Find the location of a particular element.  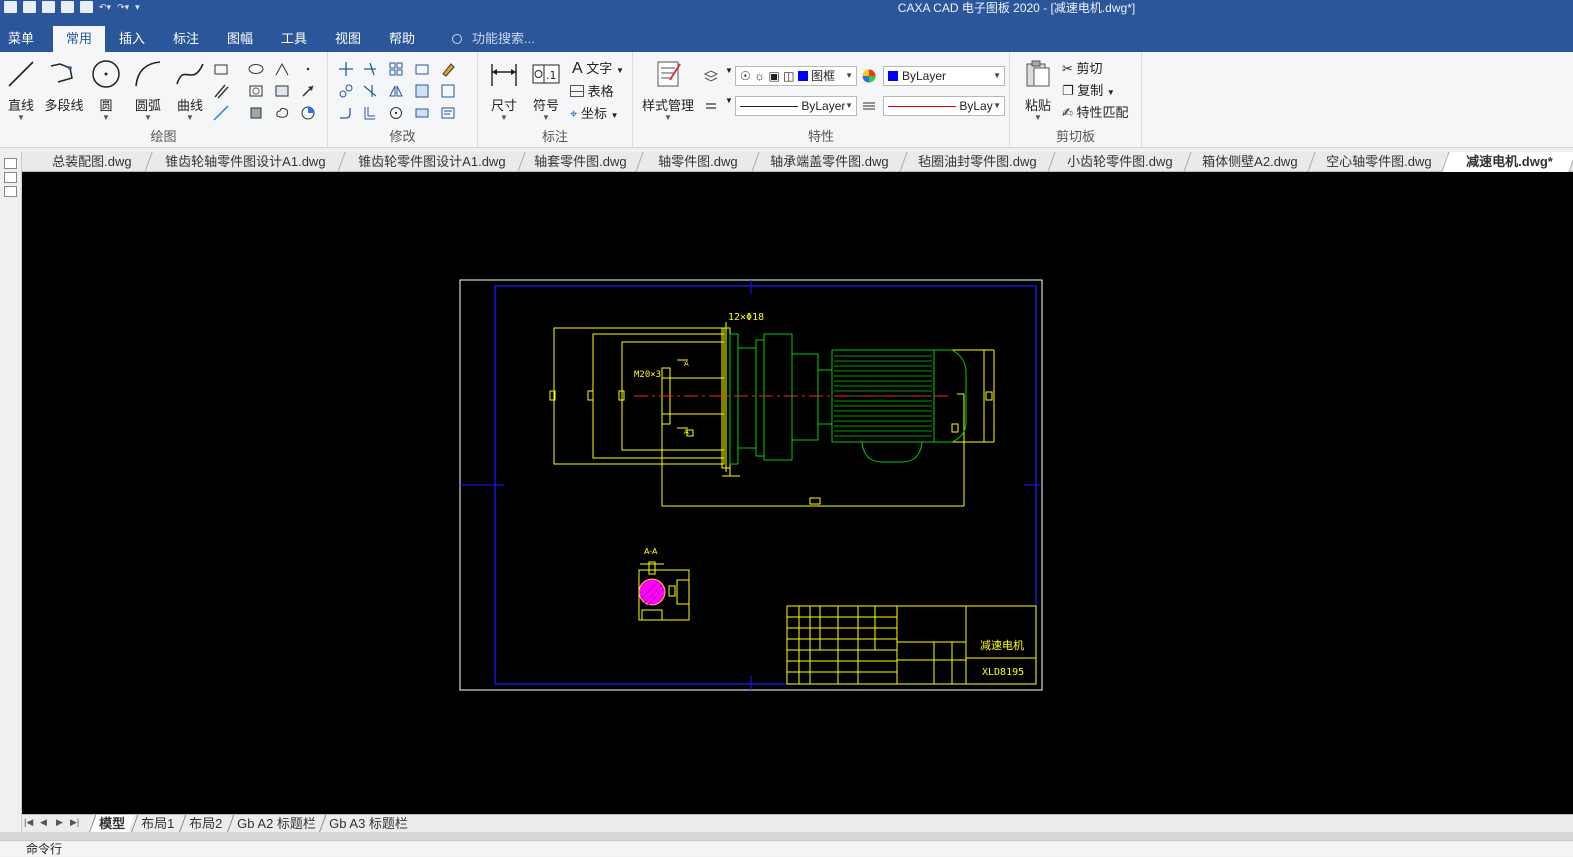

tab-sheet: 图幅 is located at coordinates (240, 39).